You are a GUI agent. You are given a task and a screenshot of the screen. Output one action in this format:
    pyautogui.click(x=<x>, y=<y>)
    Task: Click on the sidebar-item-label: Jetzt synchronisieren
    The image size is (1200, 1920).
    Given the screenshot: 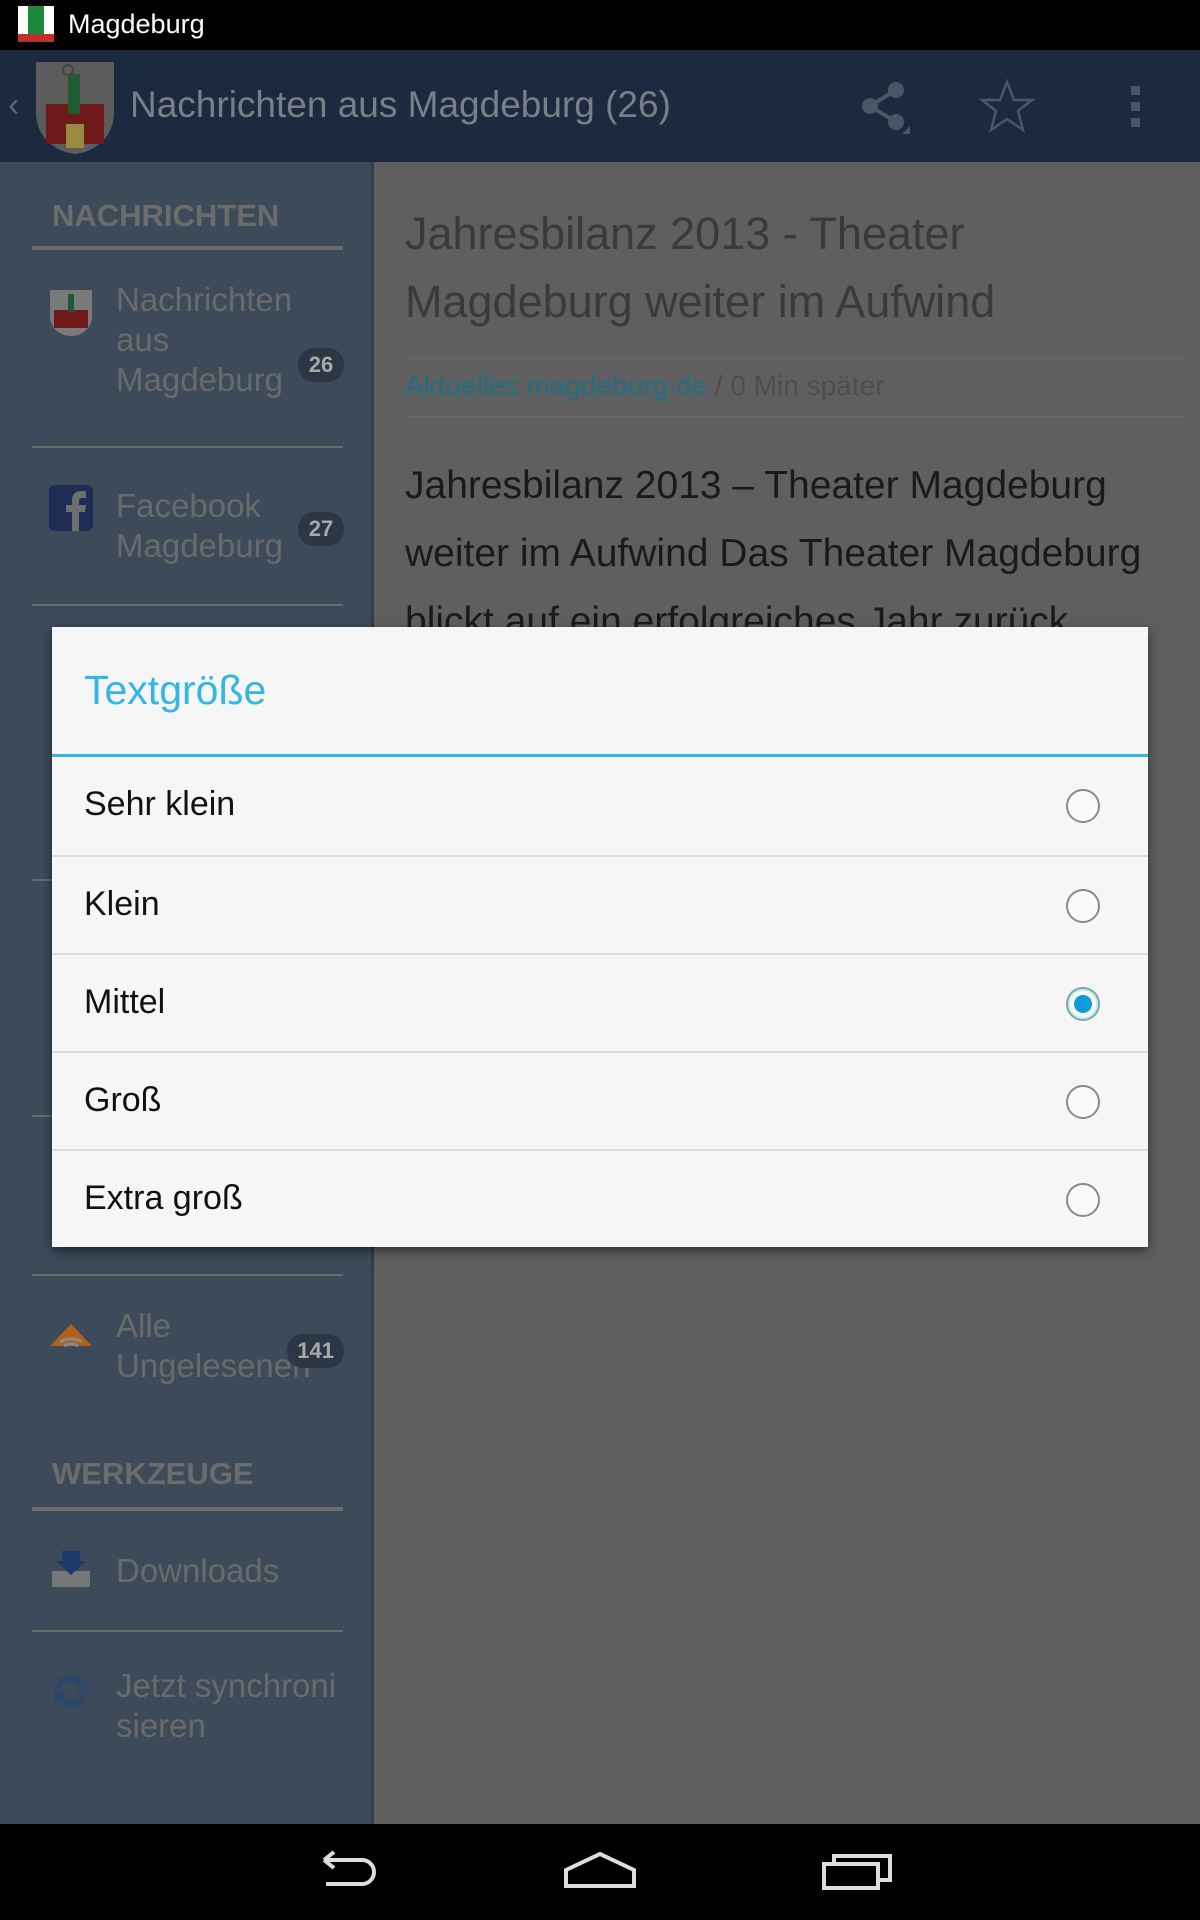 What is the action you would take?
    pyautogui.click(x=226, y=1705)
    